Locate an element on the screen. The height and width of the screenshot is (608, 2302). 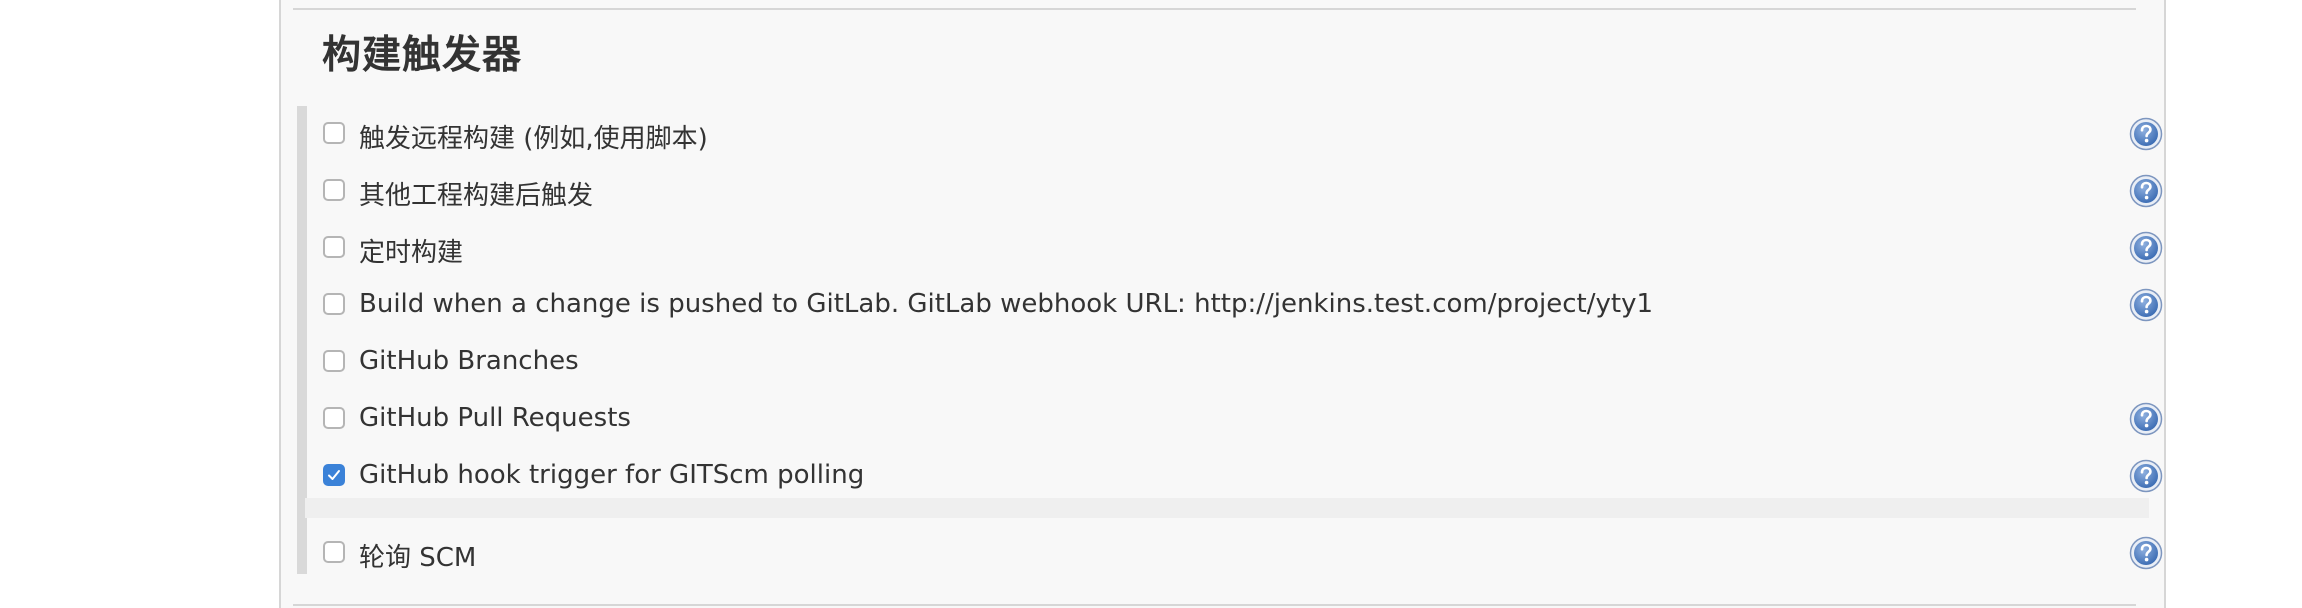
trigger-row: 其他工程构建后触发 is located at coordinates (1242, 194).